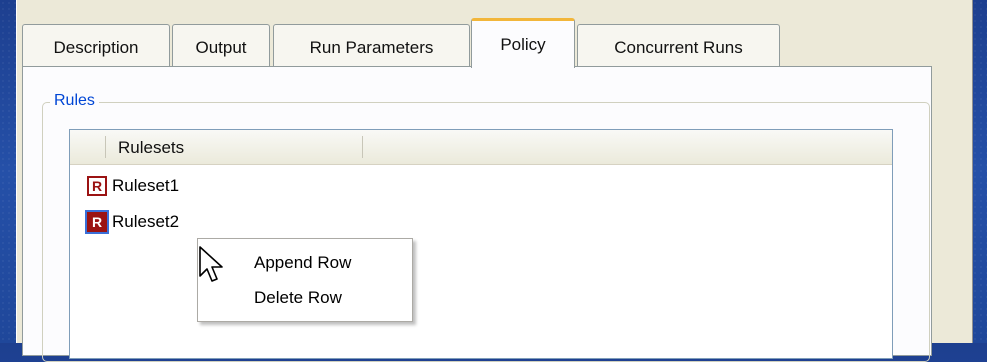 This screenshot has height=362, width=987. I want to click on tab-description: Description, so click(96, 45).